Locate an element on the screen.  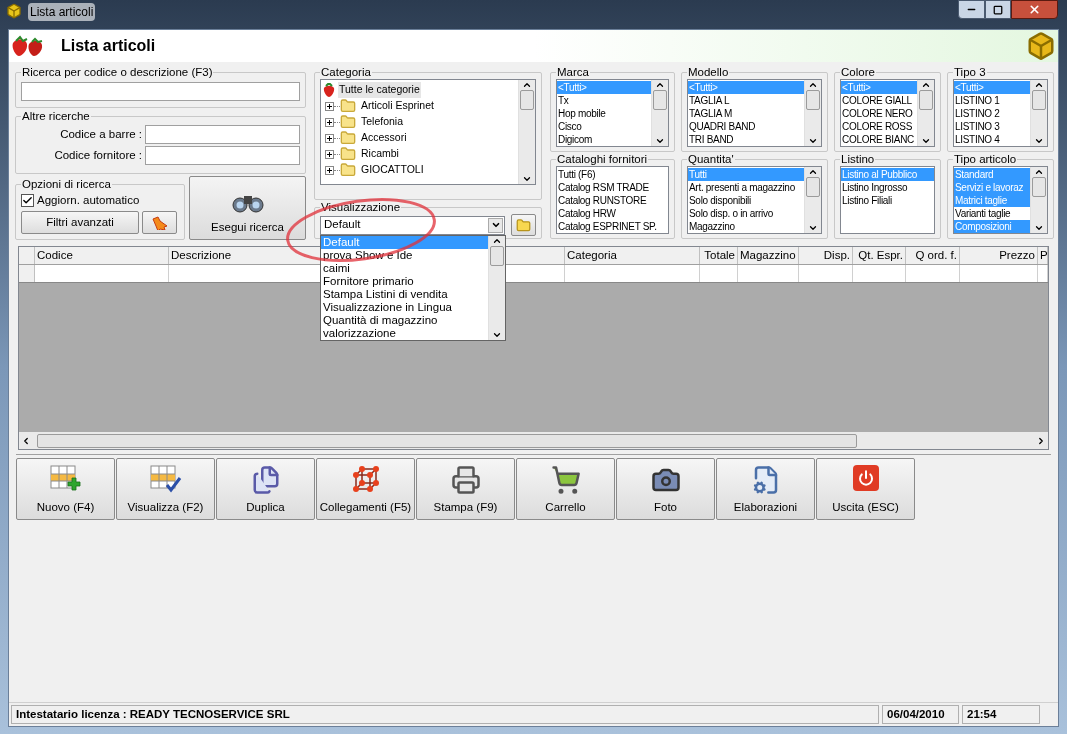
page-title: Lista articoli is located at coordinates (108, 46).